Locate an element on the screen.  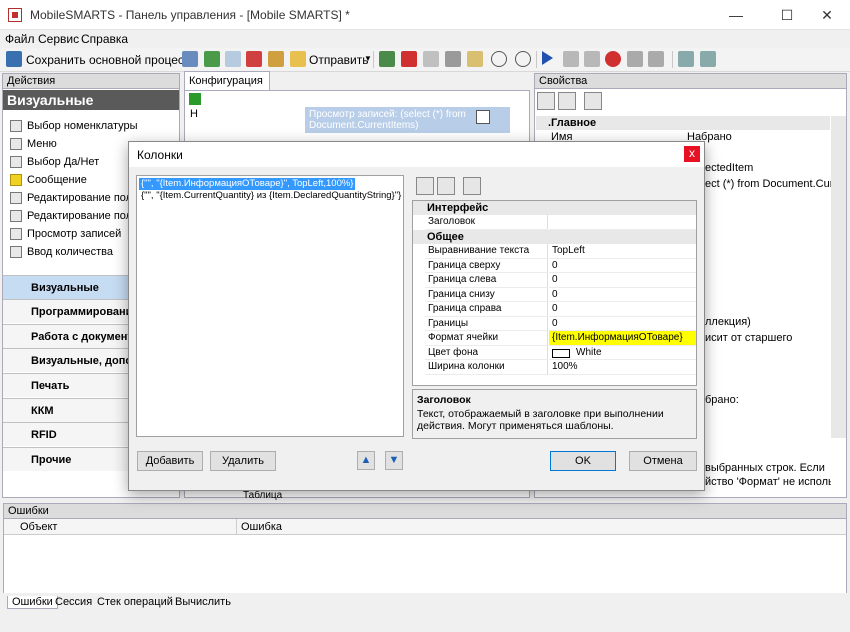
cancel-button: Отмена is located at coordinates (663, 461).